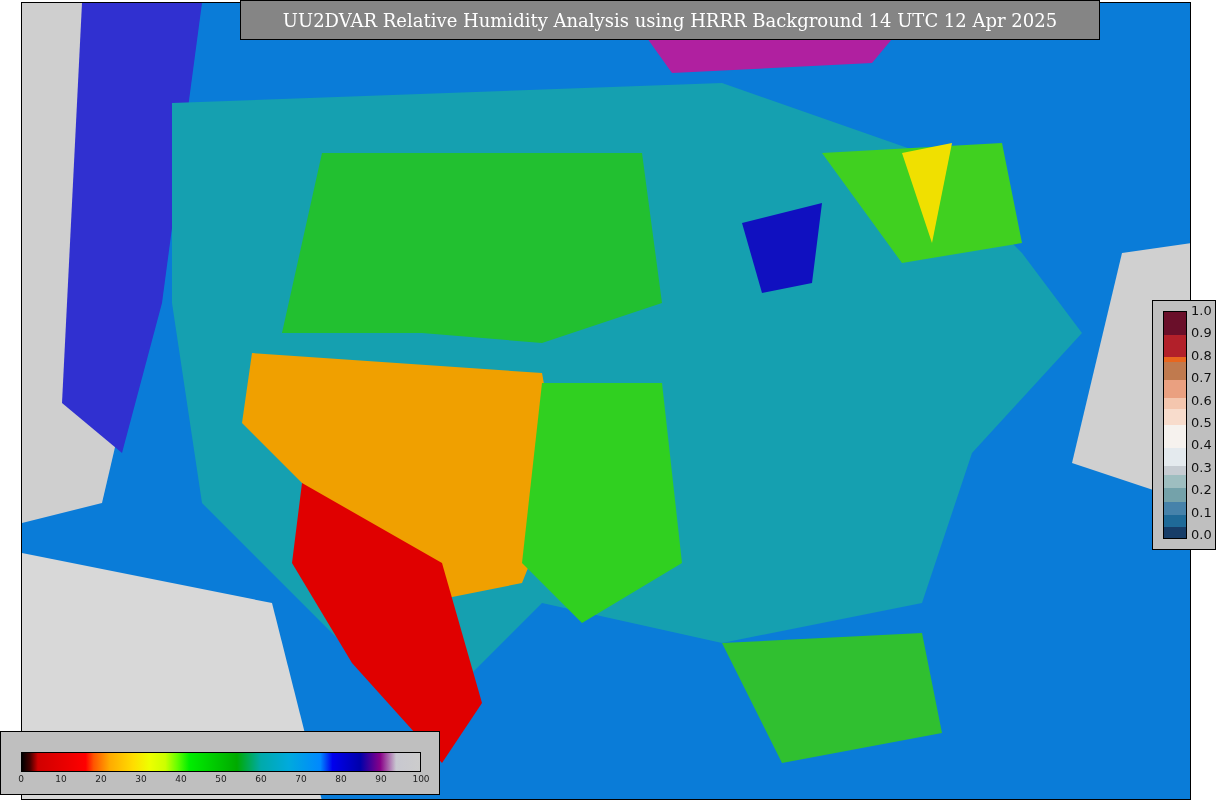 Image resolution: width=1216 pixels, height=800 pixels. I want to click on scale-label: 60, so click(261, 779).